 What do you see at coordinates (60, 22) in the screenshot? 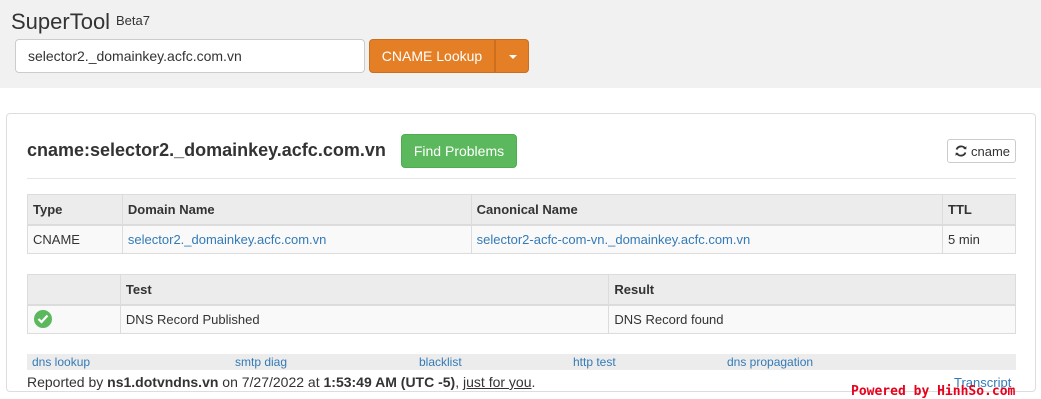
I see `app-brand: SuperTool` at bounding box center [60, 22].